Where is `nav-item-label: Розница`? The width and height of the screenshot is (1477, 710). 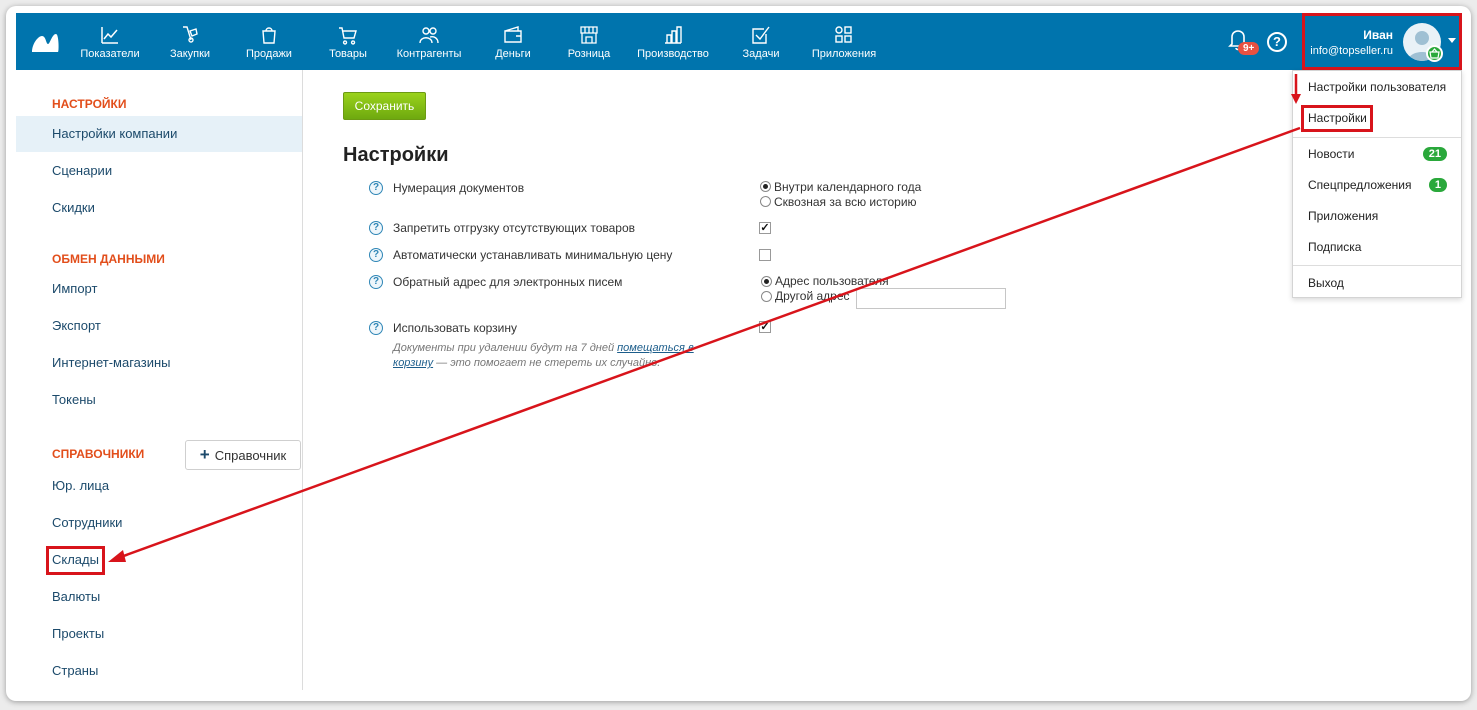 nav-item-label: Розница is located at coordinates (589, 54).